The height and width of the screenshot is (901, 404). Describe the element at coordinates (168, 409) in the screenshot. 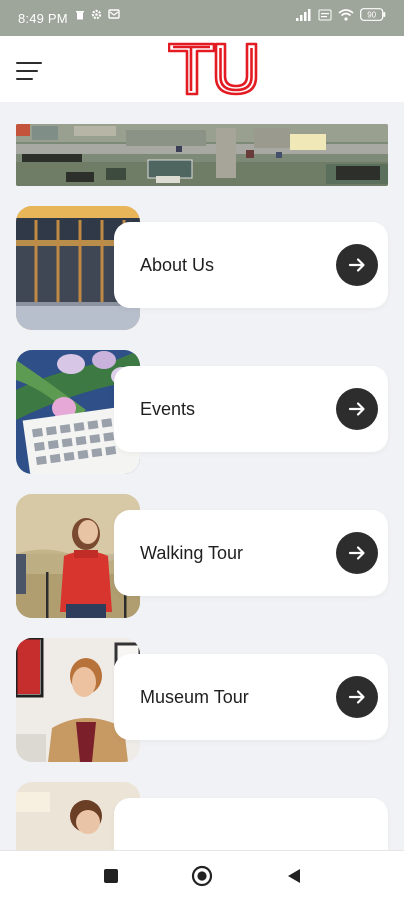

I see `card-label: Events` at that location.